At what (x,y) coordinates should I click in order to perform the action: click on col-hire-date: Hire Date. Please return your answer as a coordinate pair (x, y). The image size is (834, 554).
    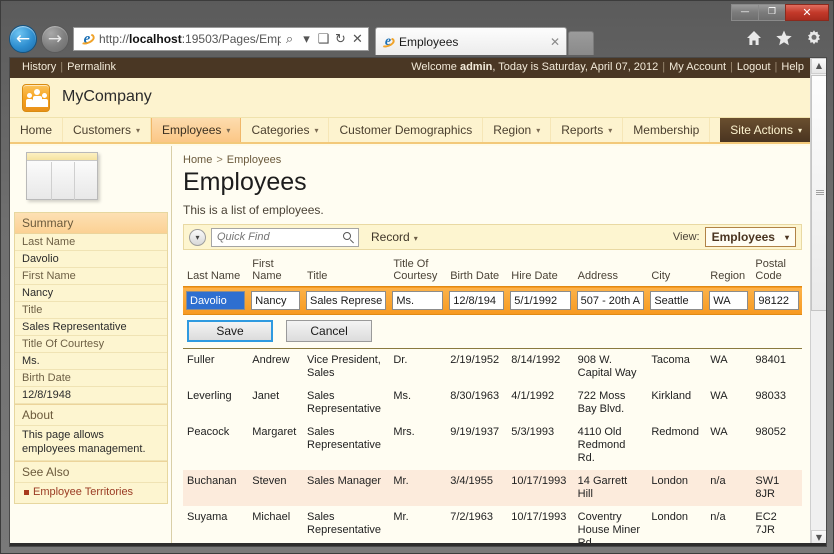
    Looking at the image, I should click on (540, 271).